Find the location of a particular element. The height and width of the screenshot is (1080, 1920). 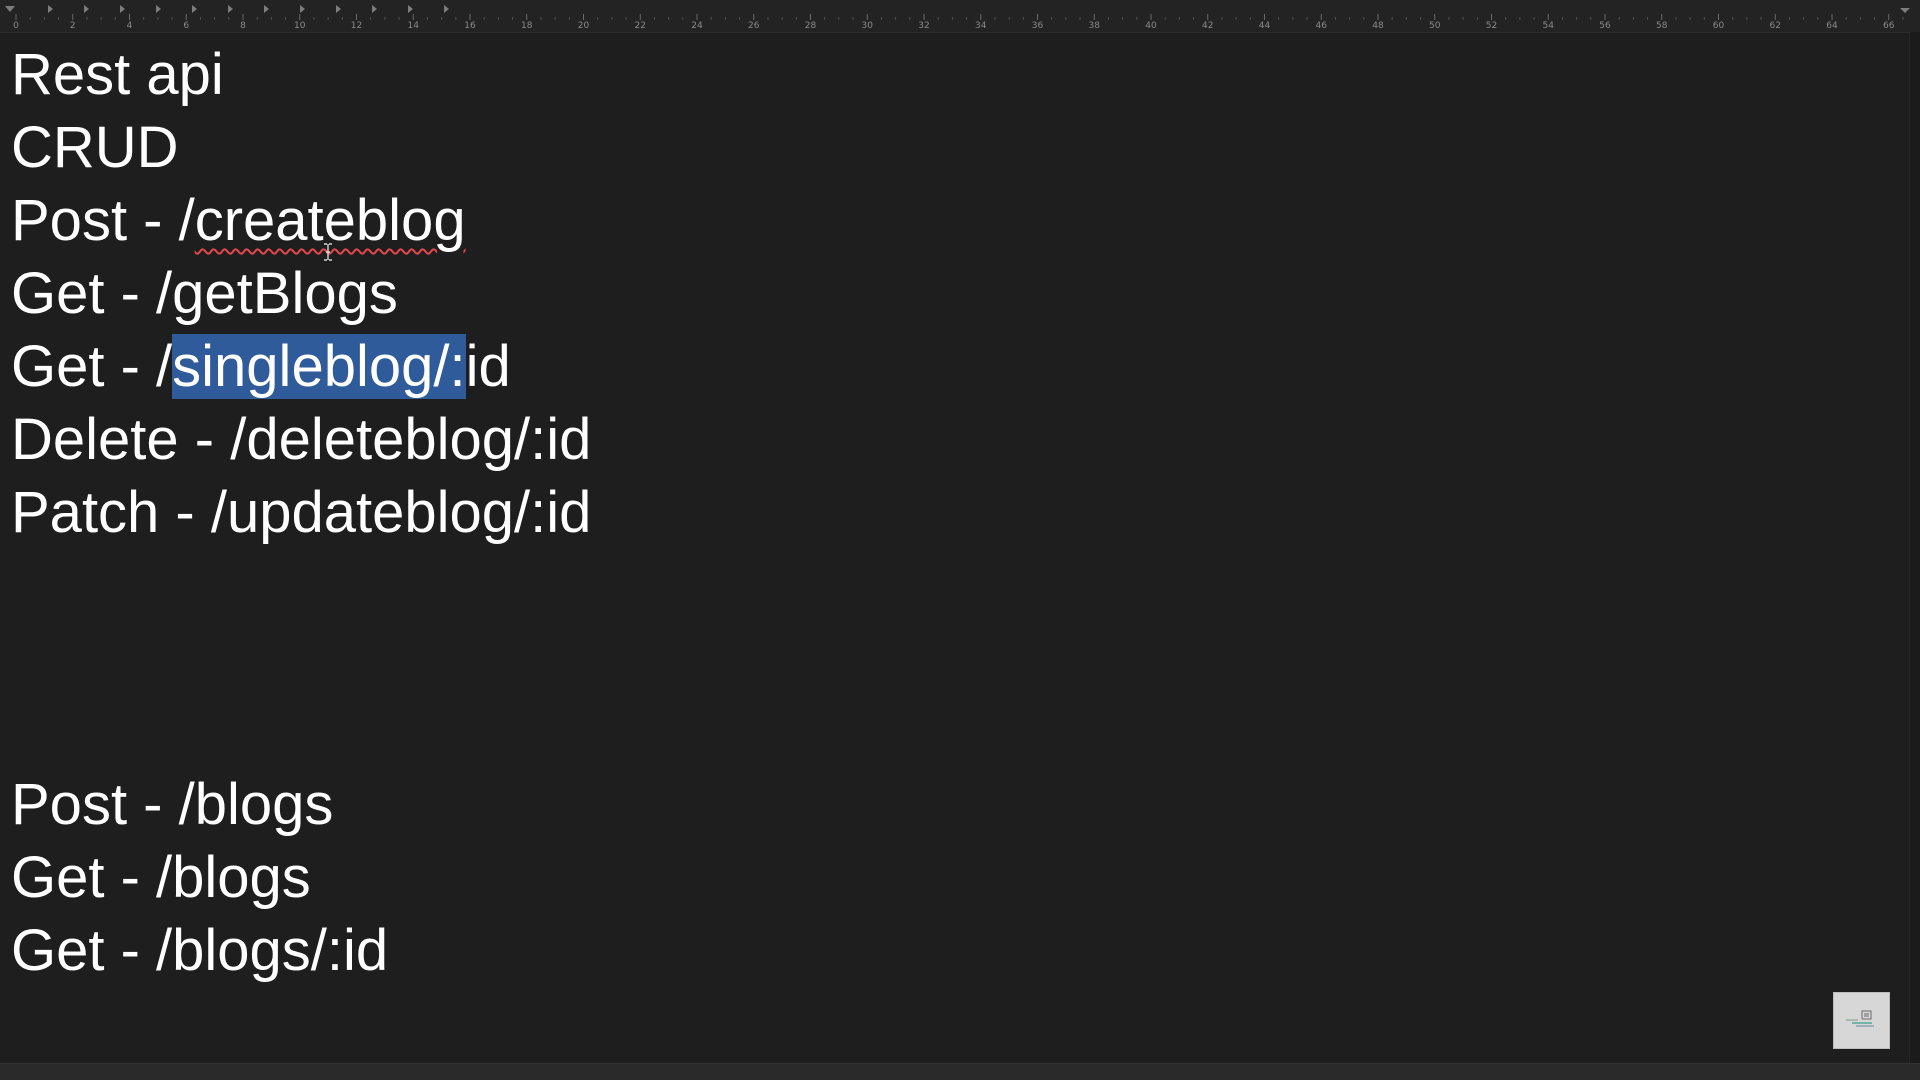

ruler-label: 2 is located at coordinates (73, 26).